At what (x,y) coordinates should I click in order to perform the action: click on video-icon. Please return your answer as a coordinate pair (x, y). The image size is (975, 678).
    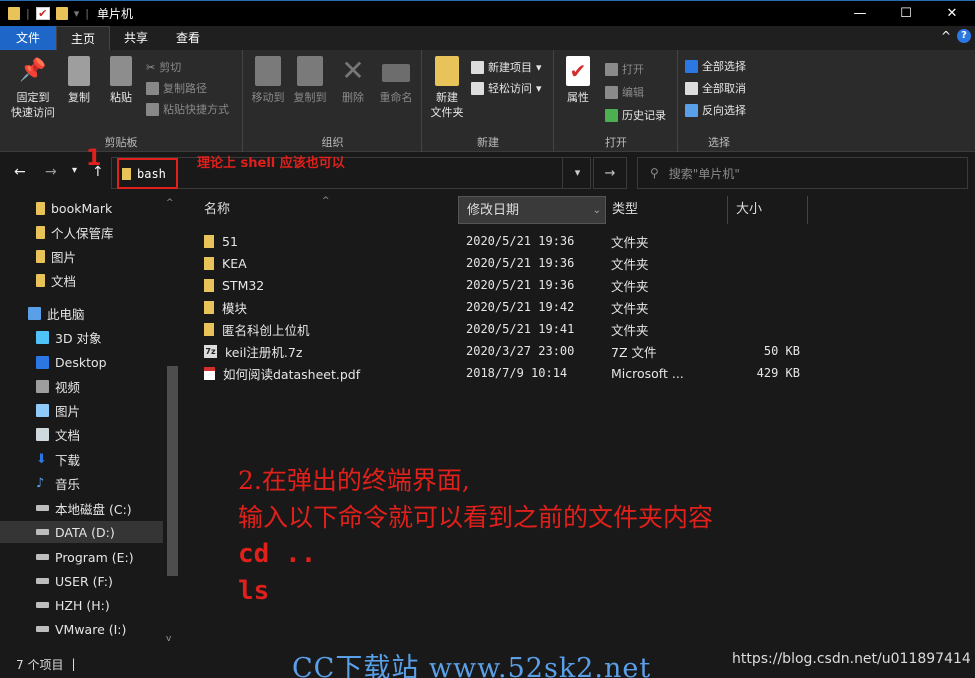
    Looking at the image, I should click on (42, 386).